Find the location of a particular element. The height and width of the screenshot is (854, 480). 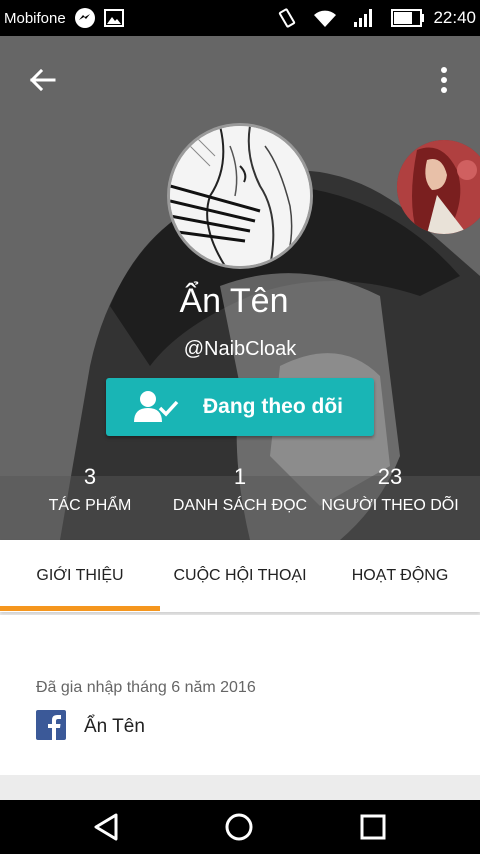

following-button: Đang theo dõi is located at coordinates (240, 407).